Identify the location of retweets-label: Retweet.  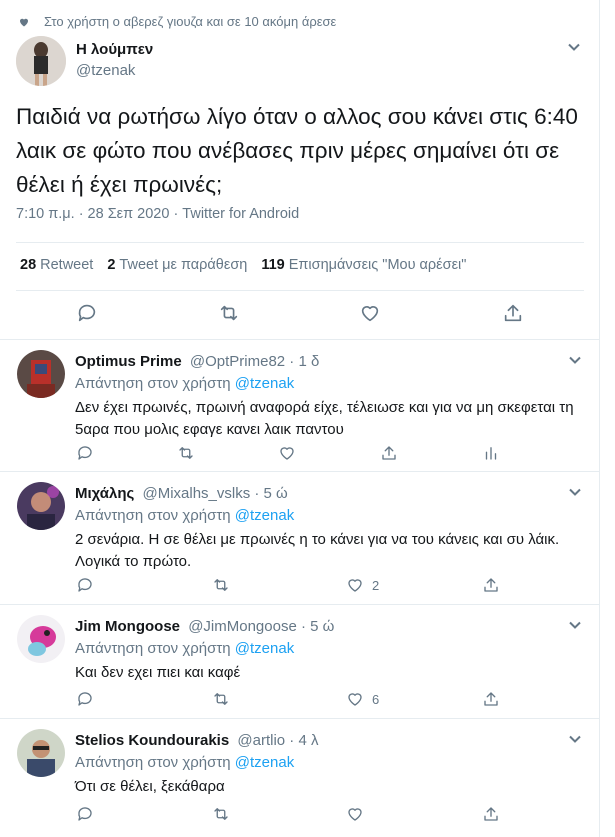
(67, 265).